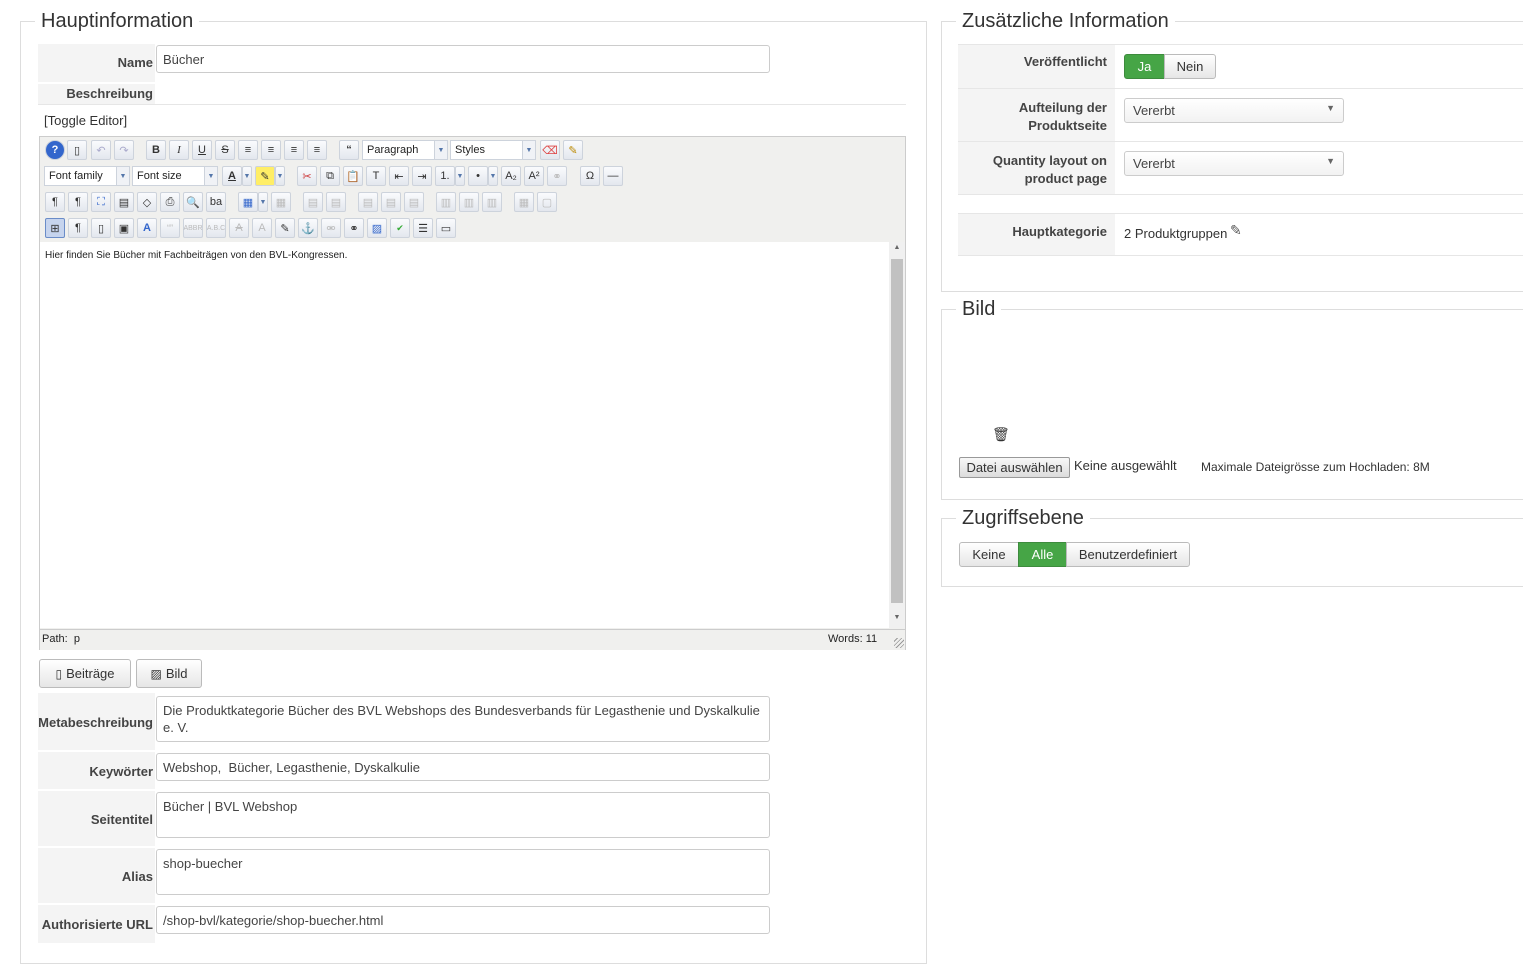  I want to click on highlight-color-icon: ✎, so click(265, 176).